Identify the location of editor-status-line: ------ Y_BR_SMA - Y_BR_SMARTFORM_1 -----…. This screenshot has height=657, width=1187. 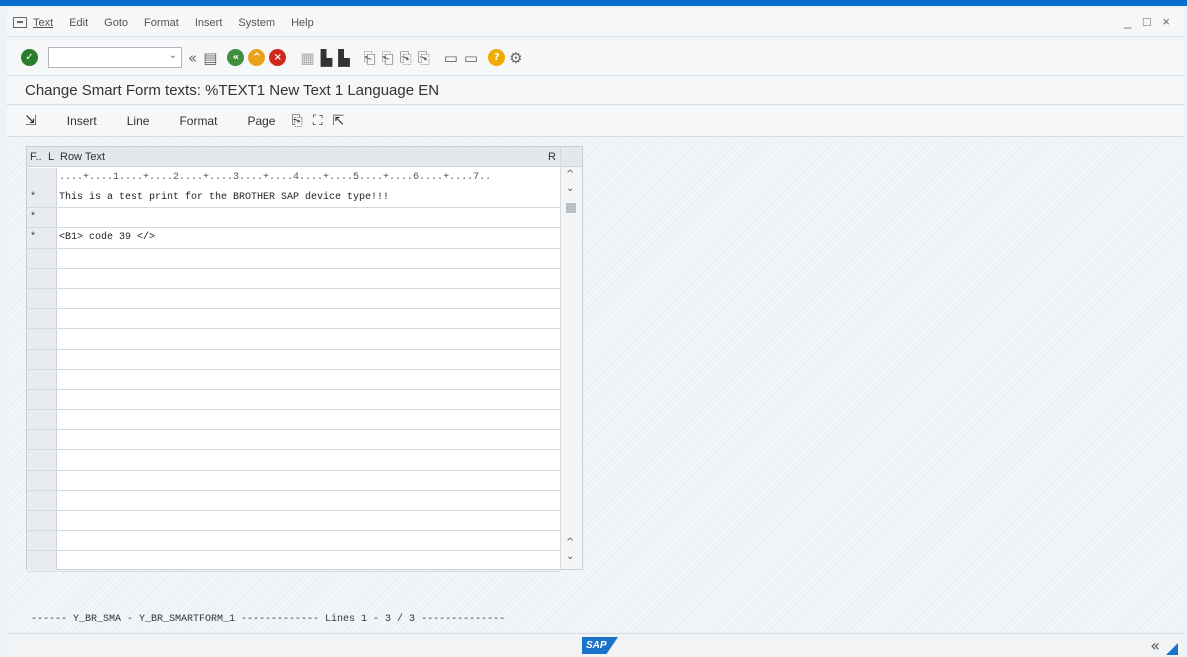
(268, 619).